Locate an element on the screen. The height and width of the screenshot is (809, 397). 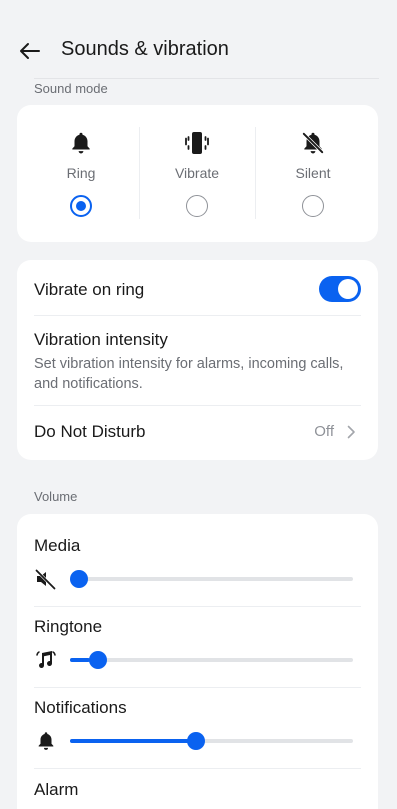
header-divider is located at coordinates (206, 78).